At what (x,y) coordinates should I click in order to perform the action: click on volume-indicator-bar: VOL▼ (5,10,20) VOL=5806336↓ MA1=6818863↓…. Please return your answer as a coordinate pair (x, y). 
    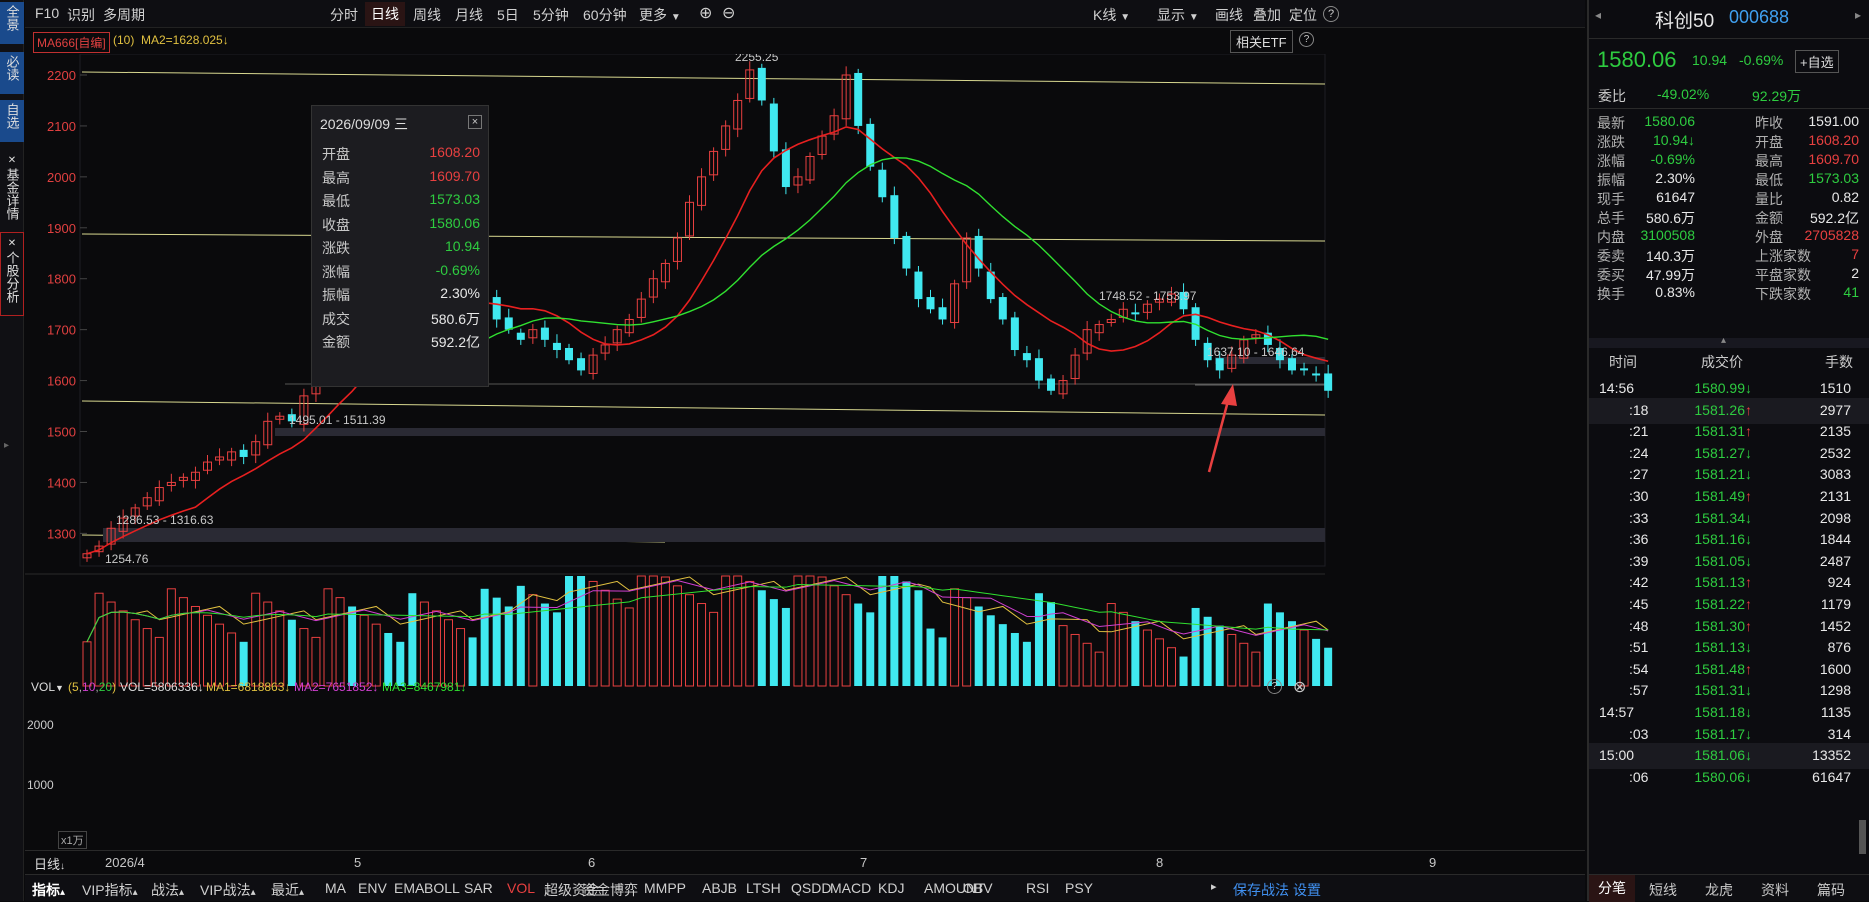
    Looking at the image, I should click on (805, 688).